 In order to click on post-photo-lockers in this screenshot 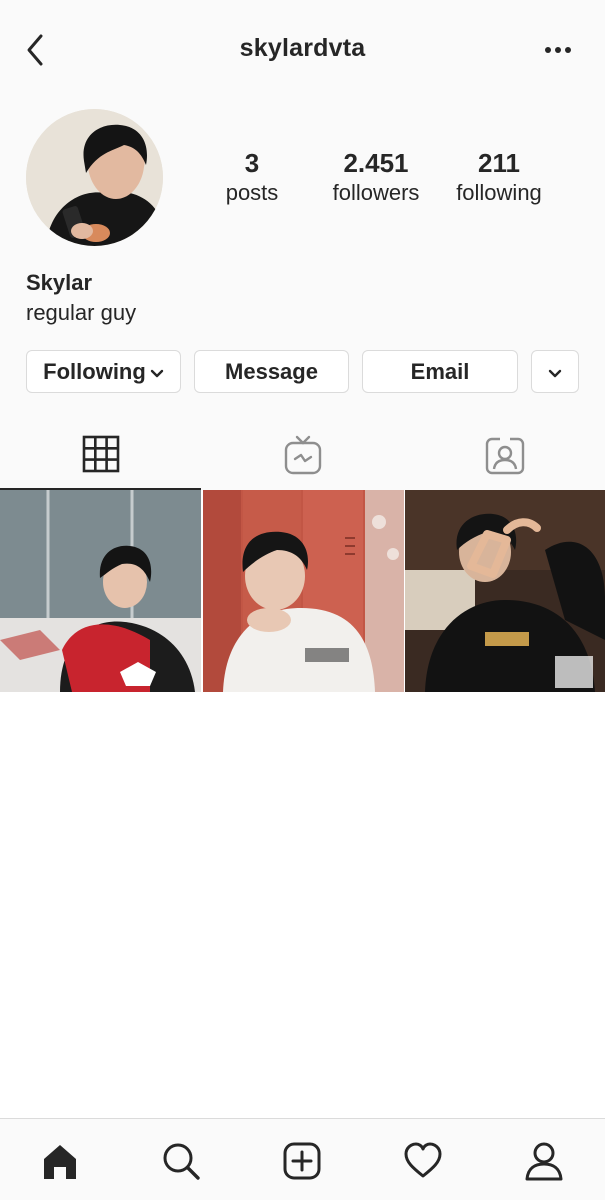, I will do `click(303, 591)`.